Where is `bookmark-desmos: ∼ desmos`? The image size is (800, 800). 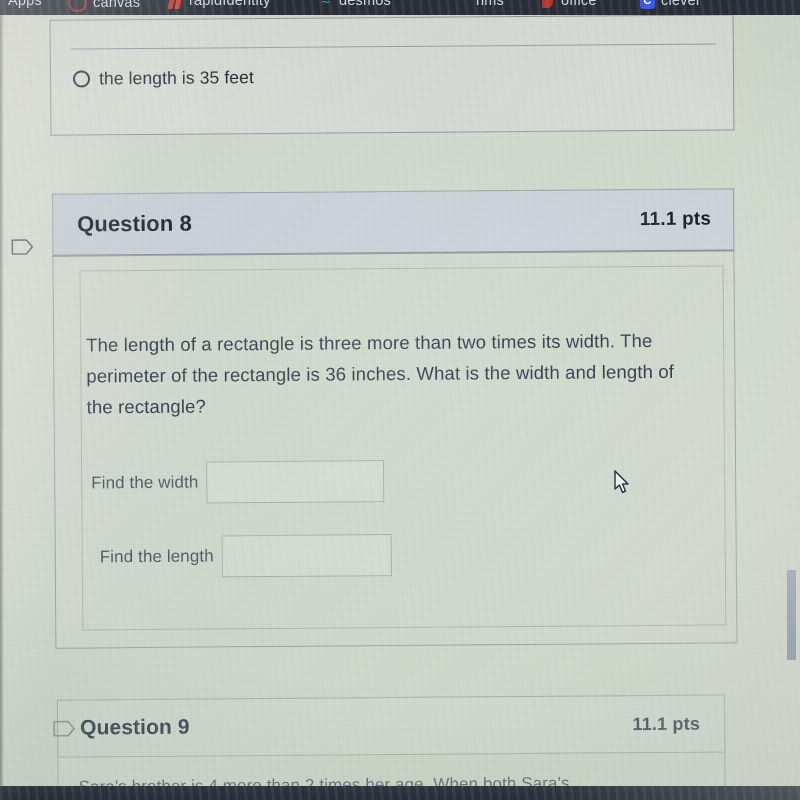 bookmark-desmos: ∼ desmos is located at coordinates (354, 4).